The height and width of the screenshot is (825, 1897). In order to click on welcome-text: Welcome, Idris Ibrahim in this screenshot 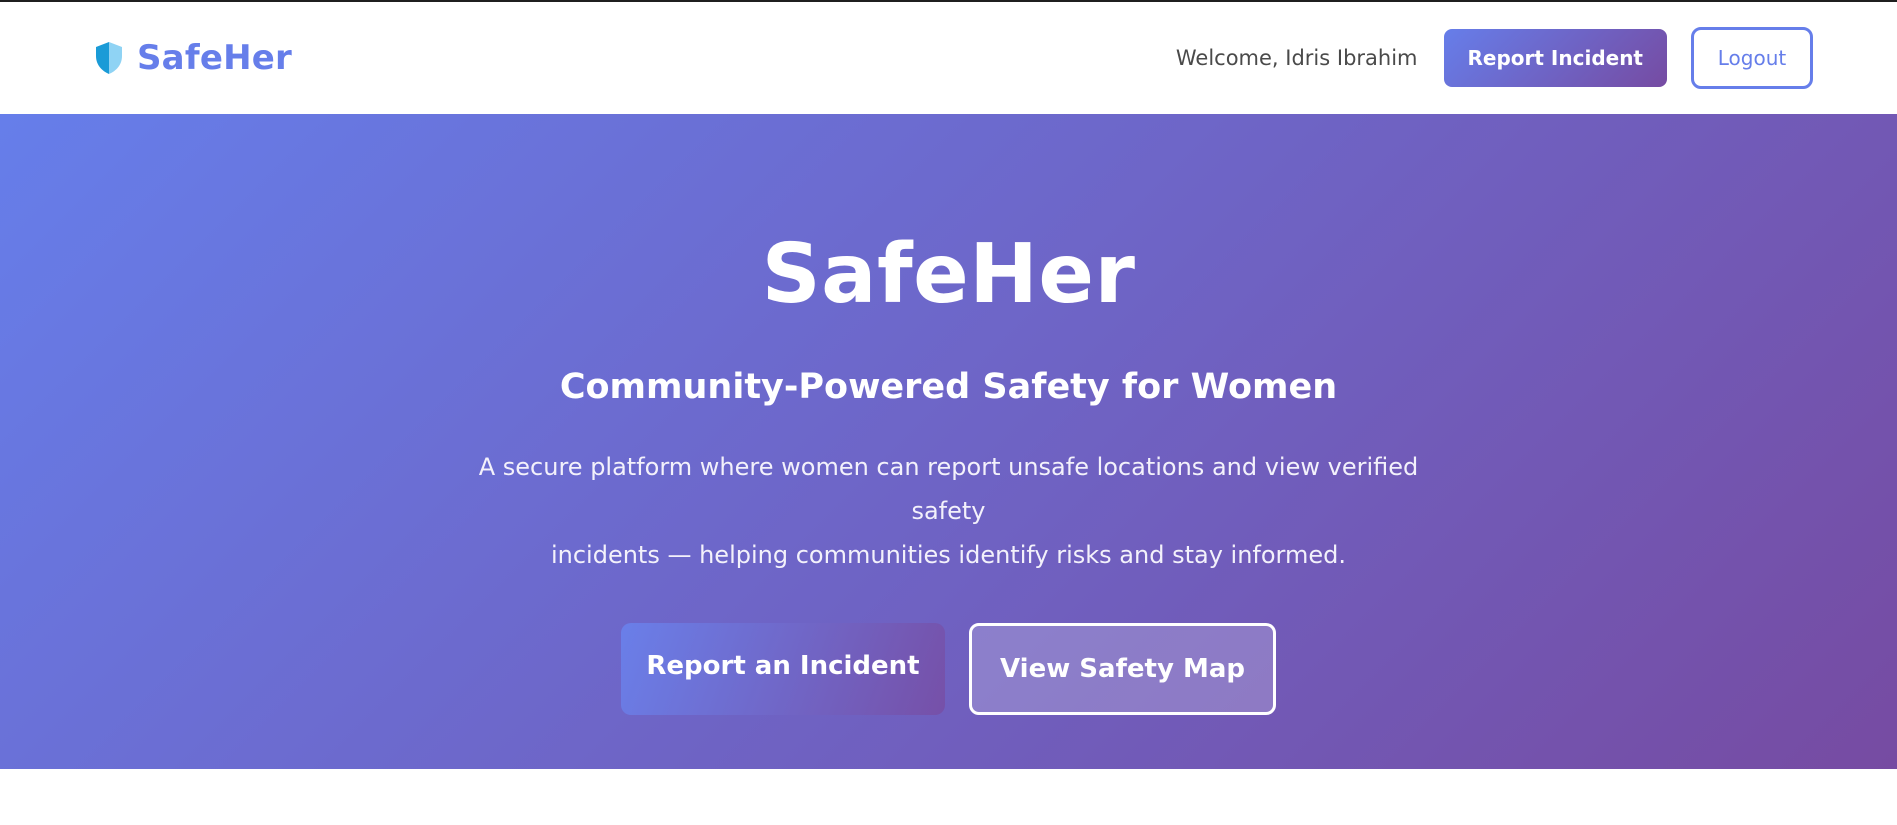, I will do `click(1296, 58)`.